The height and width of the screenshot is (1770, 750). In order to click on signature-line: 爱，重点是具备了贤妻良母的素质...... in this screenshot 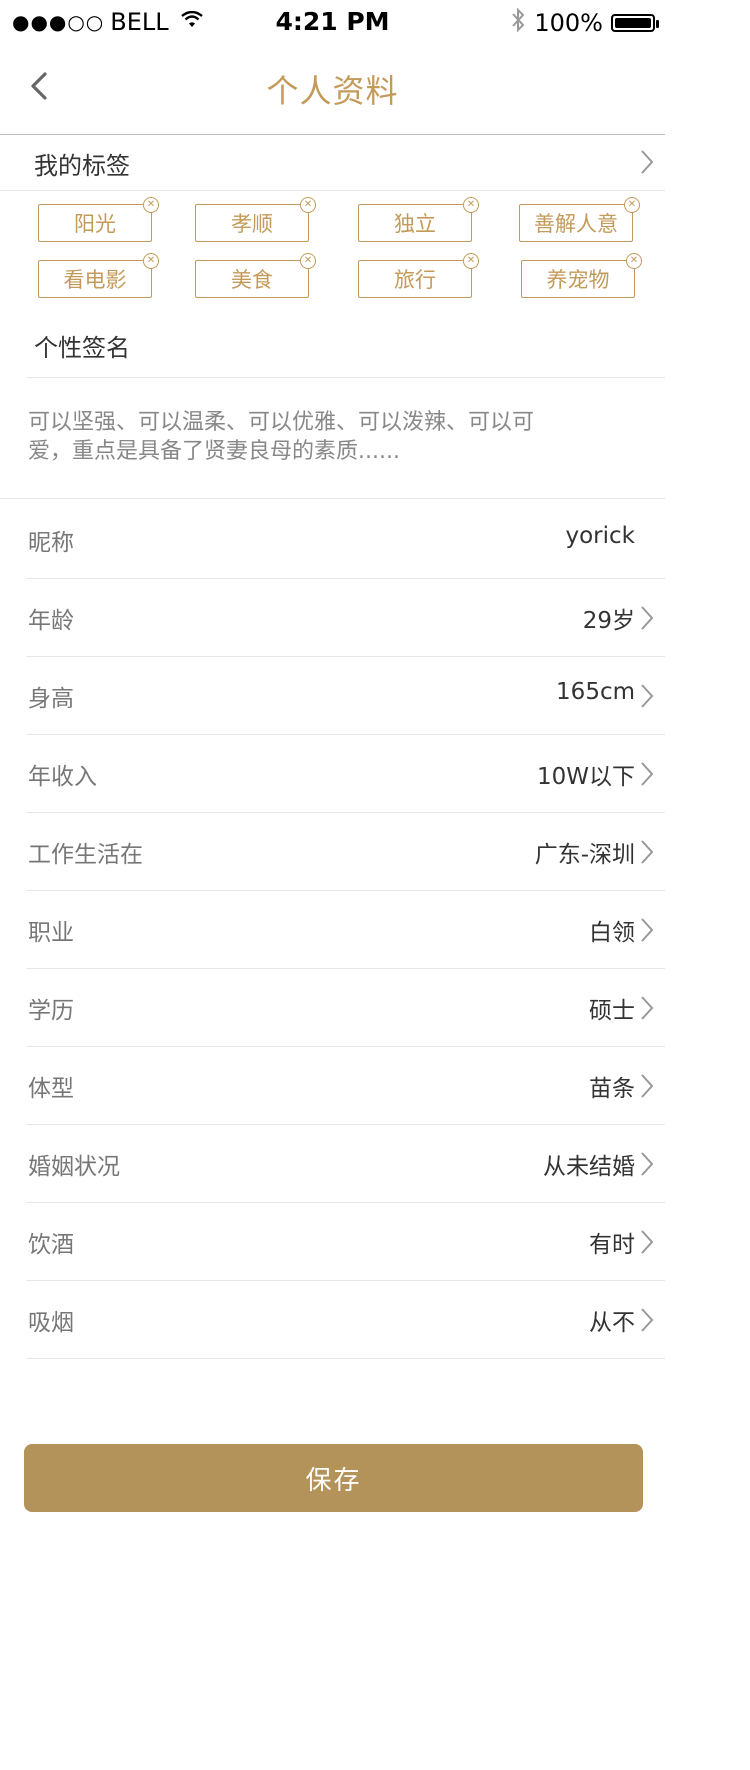, I will do `click(214, 451)`.